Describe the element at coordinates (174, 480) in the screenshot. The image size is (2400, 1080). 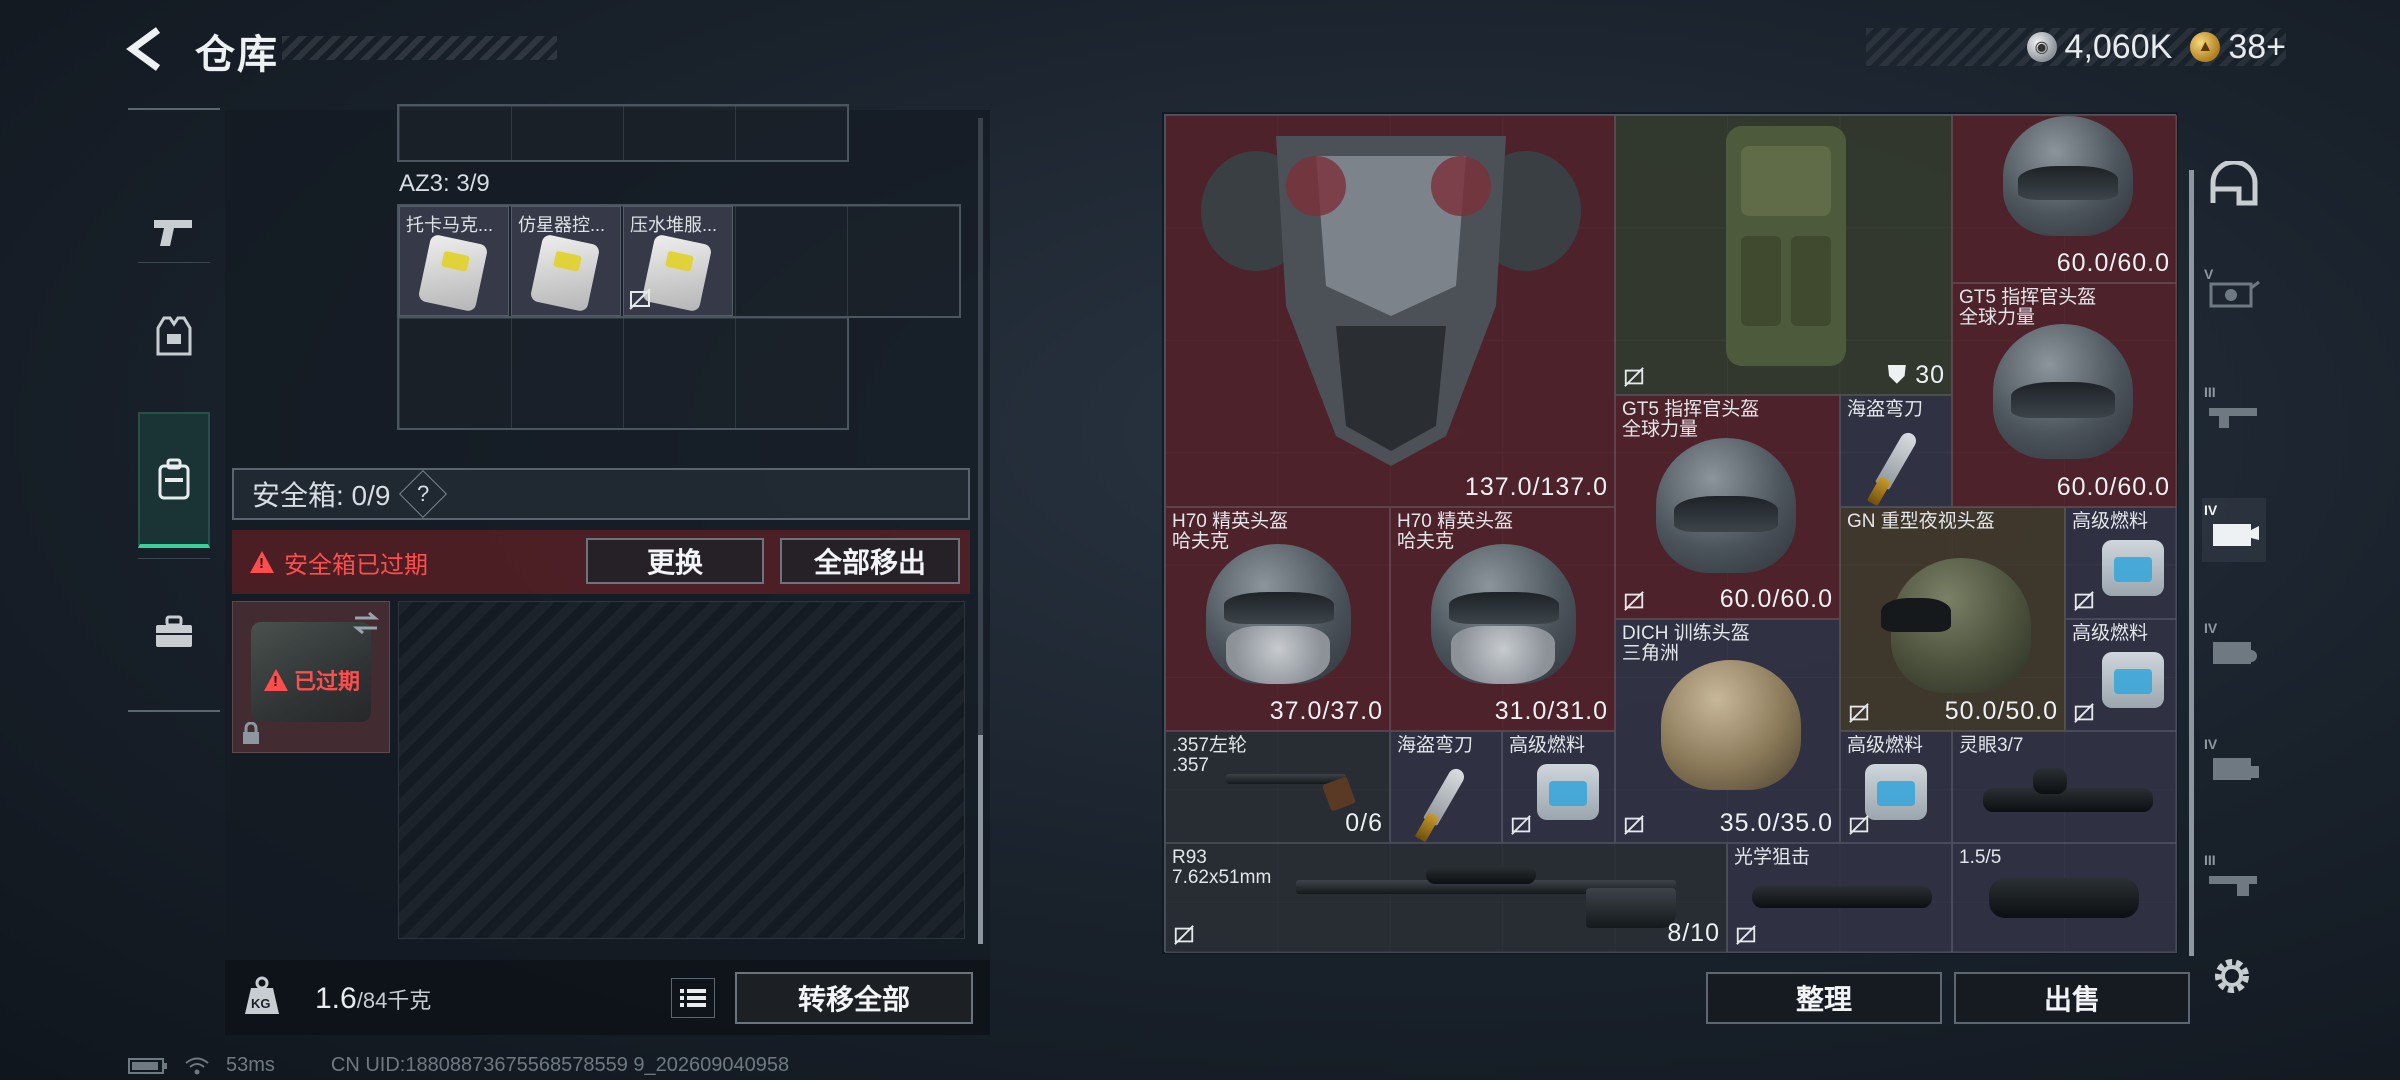
I see `nav-backpack` at that location.